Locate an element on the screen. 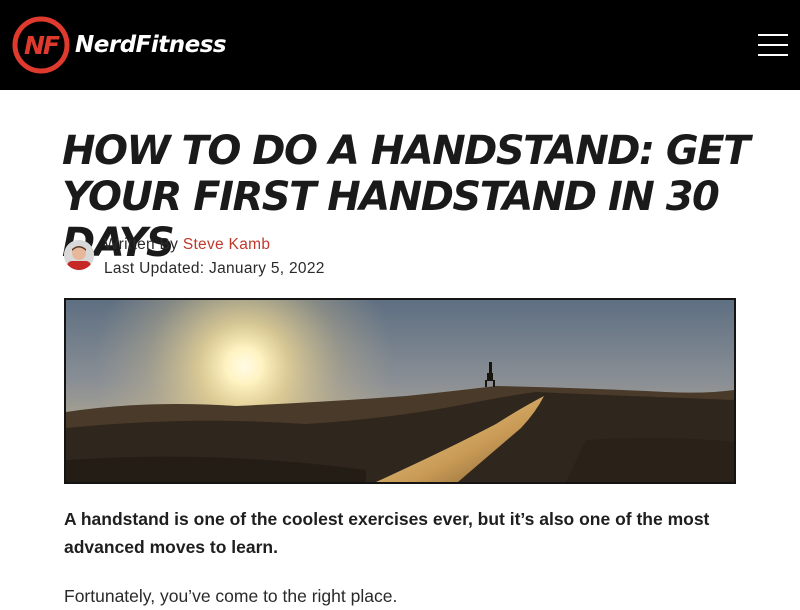 The image size is (800, 610). updated-line: Last Updated: January 5, 2022 is located at coordinates (214, 269).